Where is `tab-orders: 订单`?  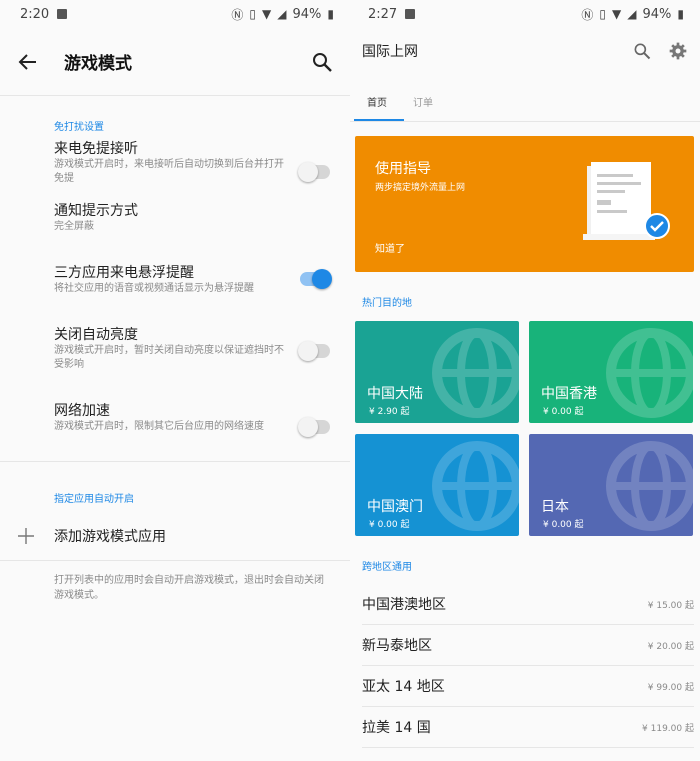
tab-orders: 订单 is located at coordinates (423, 97).